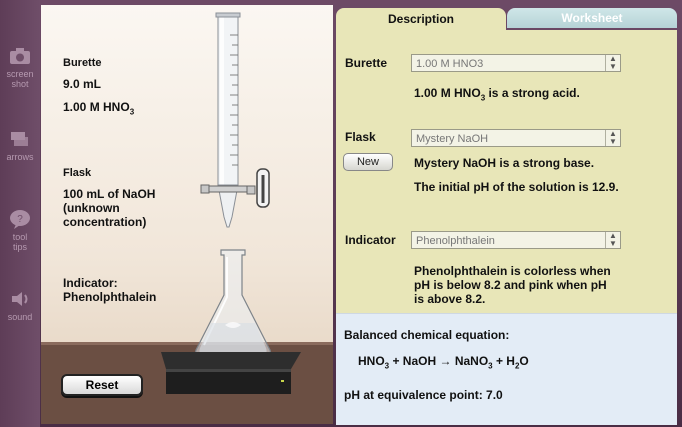 The image size is (682, 427). I want to click on indicator-select: Phenolphthalein ▲ ▼, so click(516, 240).